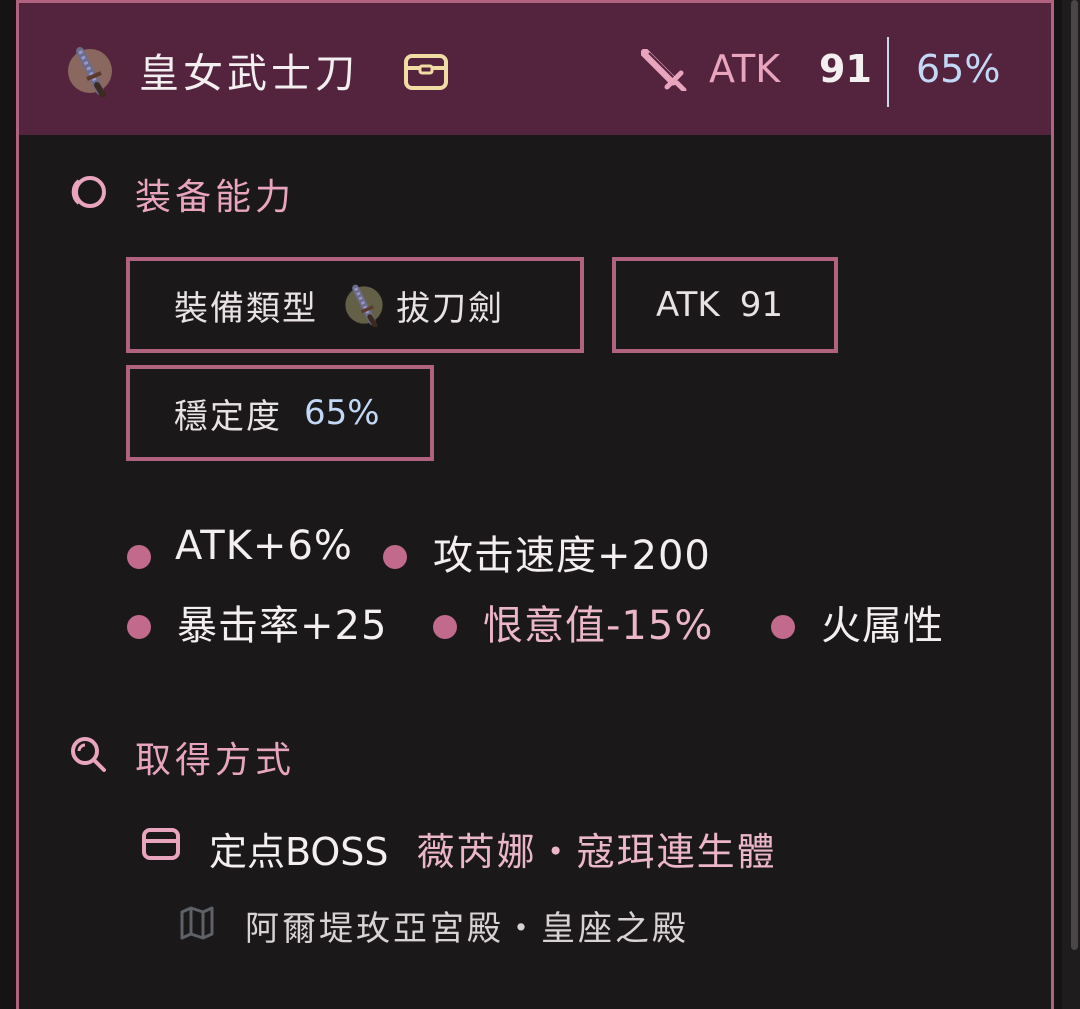 The height and width of the screenshot is (1009, 1080). What do you see at coordinates (88, 192) in the screenshot?
I see `ring-icon` at bounding box center [88, 192].